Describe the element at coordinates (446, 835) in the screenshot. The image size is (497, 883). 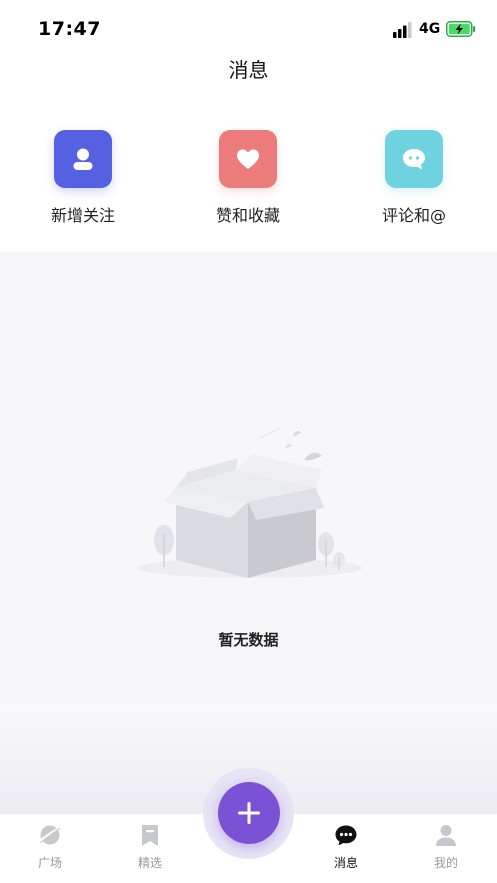
I see `user-icon` at that location.